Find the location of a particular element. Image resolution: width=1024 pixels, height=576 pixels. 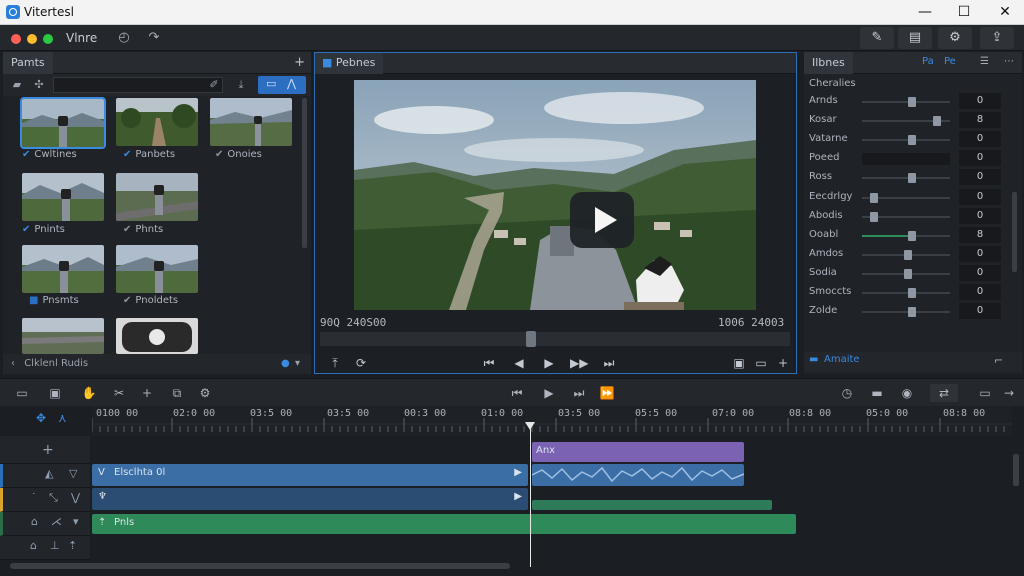

hand-tool-icon: ✋ is located at coordinates (89, 393).